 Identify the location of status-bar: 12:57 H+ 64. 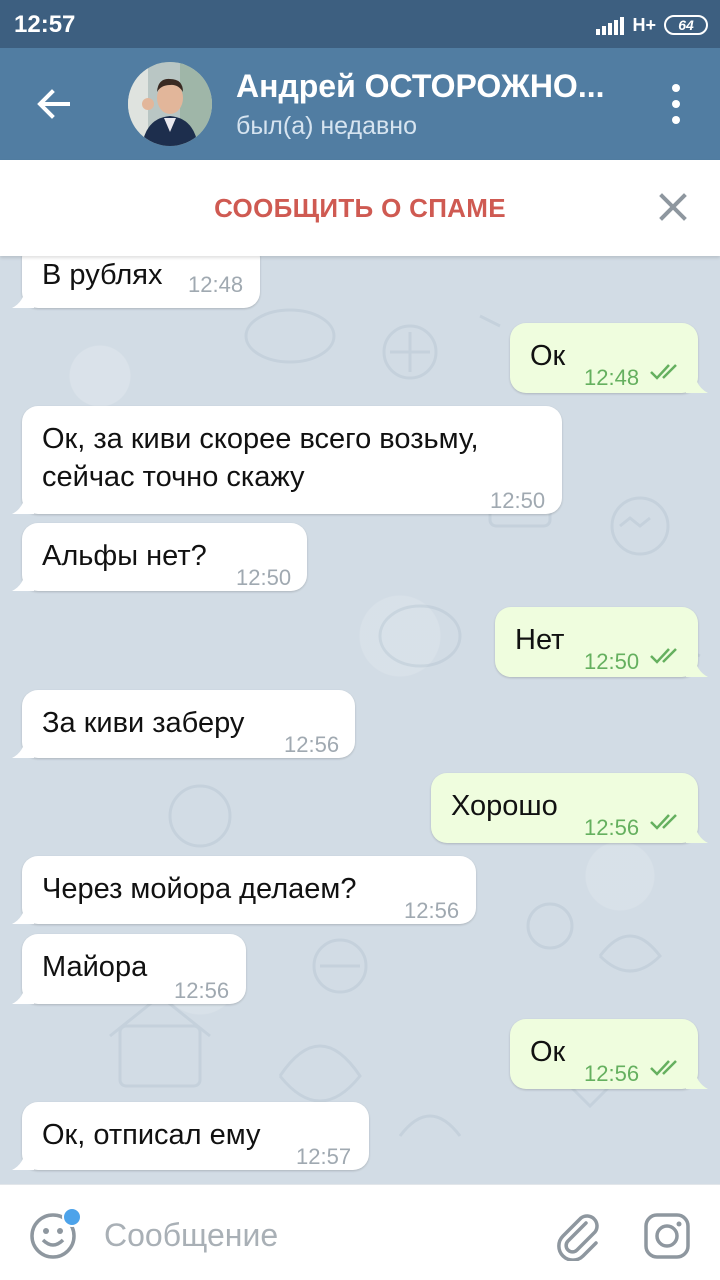
(360, 24).